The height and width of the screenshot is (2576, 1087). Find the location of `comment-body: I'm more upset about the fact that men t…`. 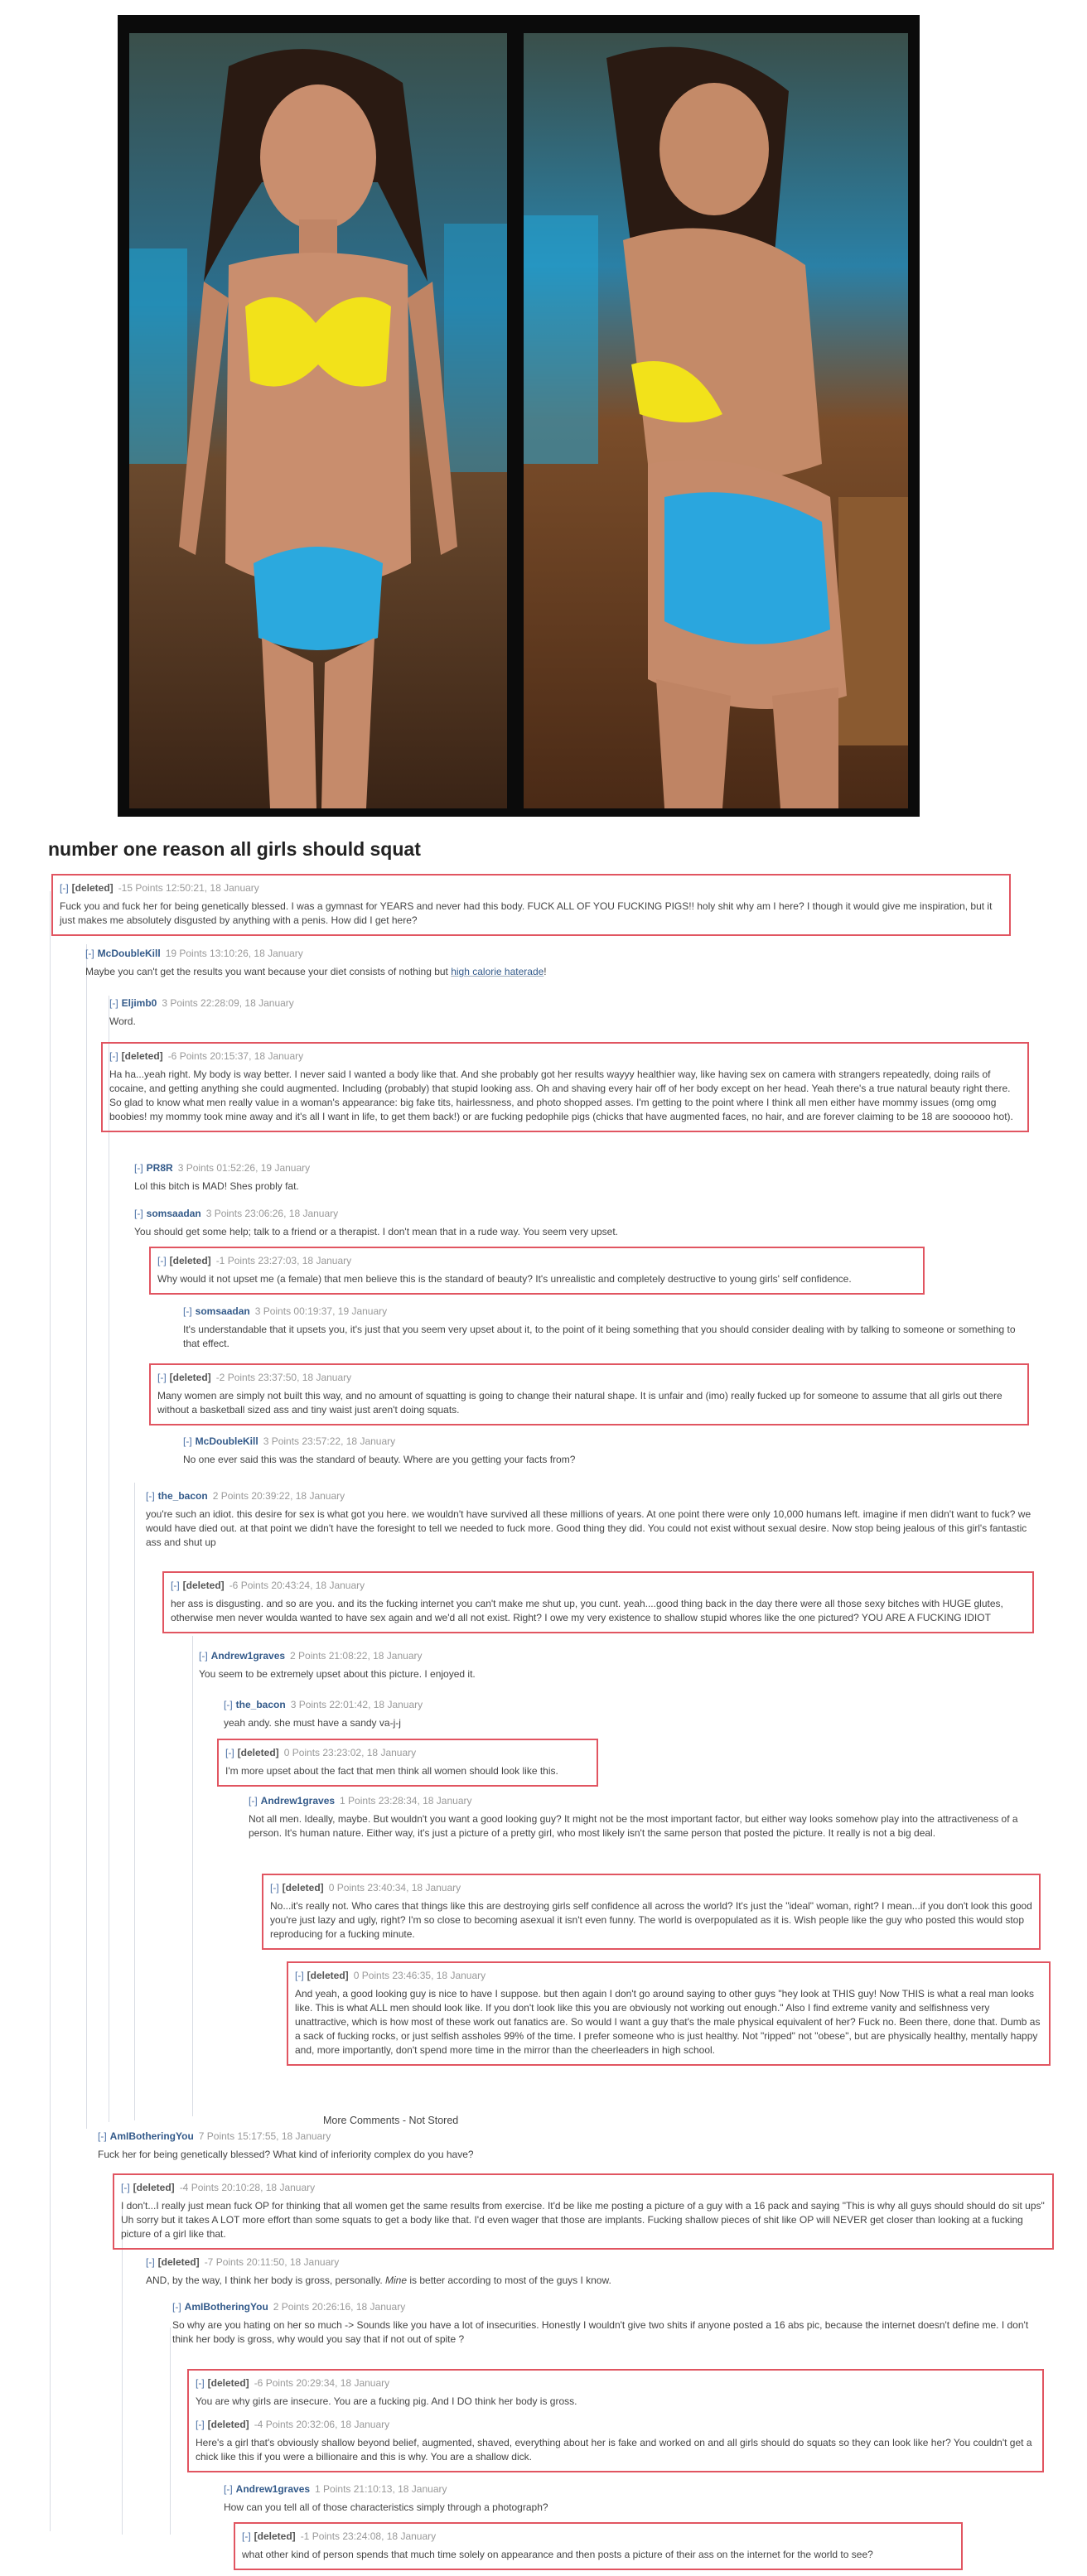

comment-body: I'm more upset about the fact that men t… is located at coordinates (391, 1771).